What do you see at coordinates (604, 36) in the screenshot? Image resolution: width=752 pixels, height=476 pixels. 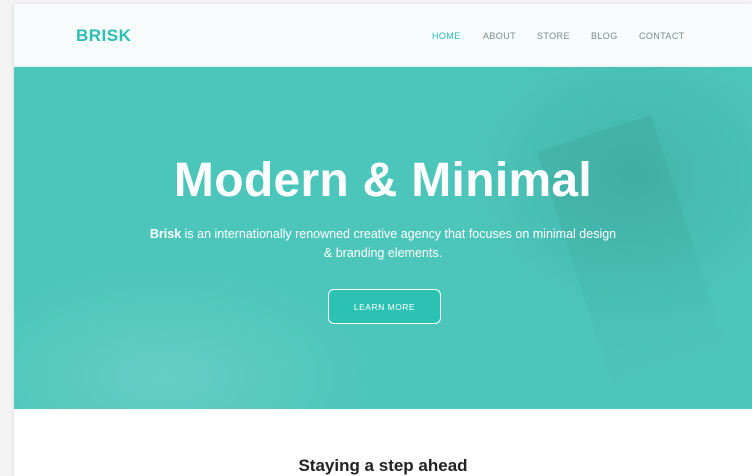 I see `nav-blog: BLOG` at bounding box center [604, 36].